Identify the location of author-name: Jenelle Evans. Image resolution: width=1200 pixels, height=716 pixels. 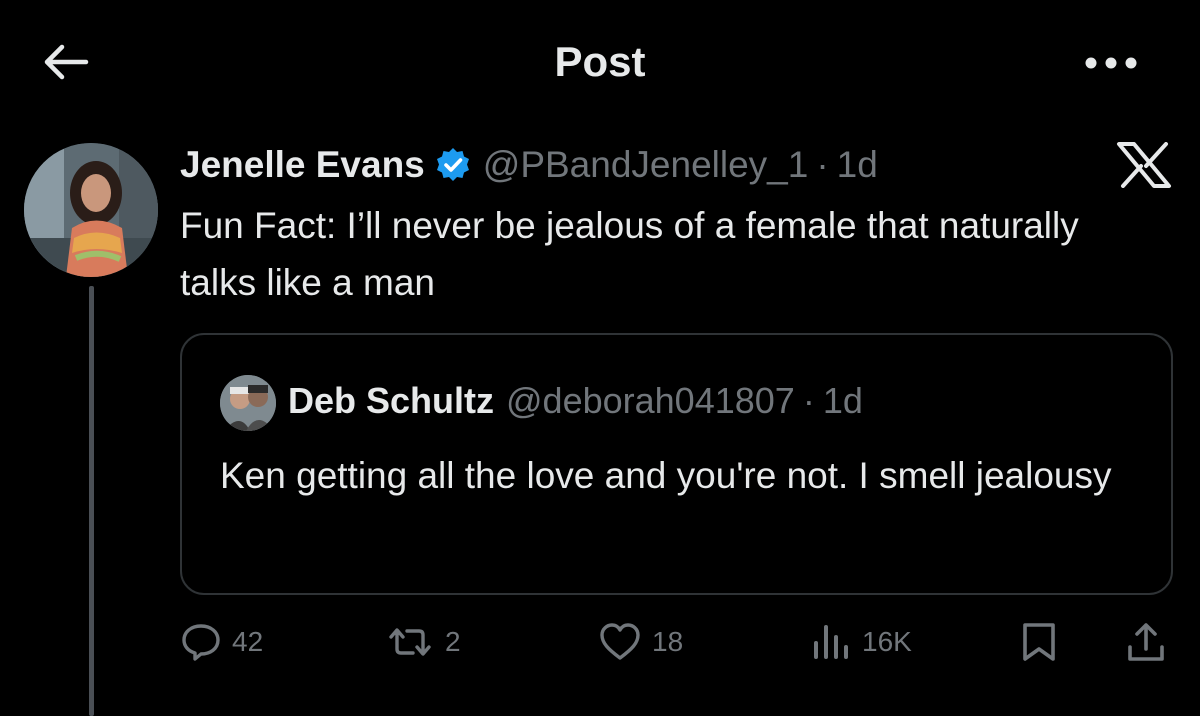
(302, 165).